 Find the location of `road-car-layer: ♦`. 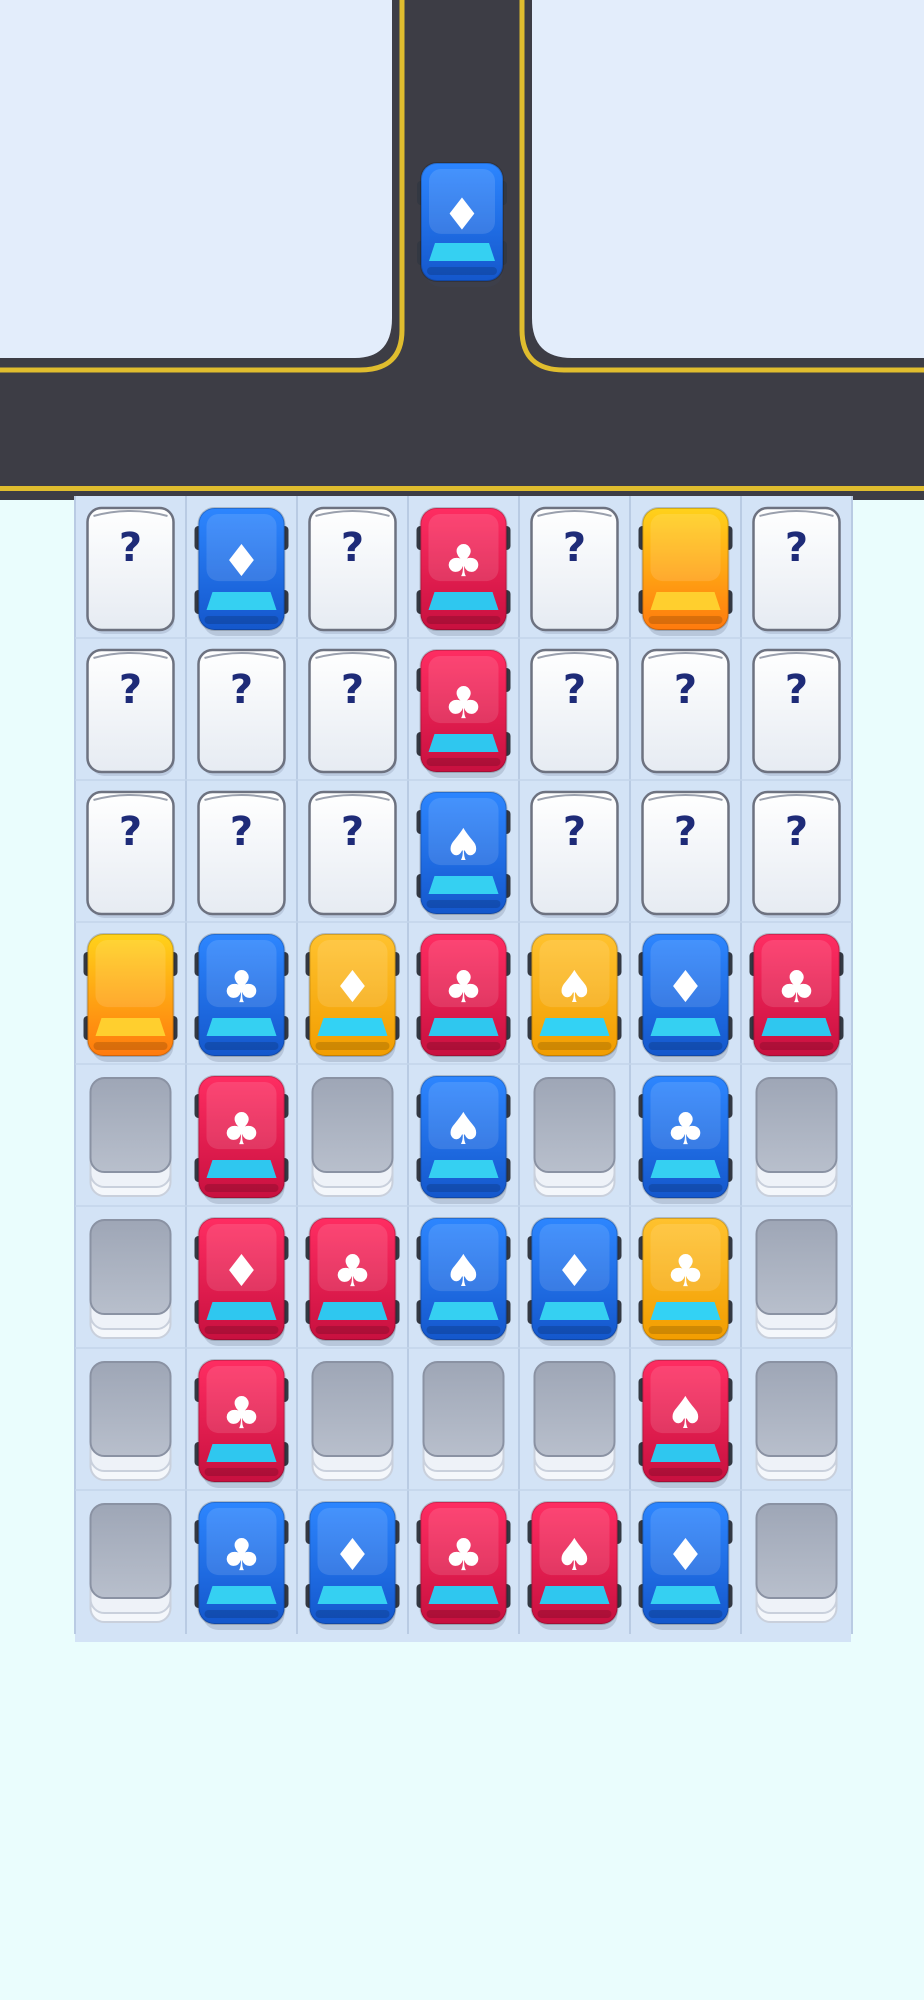

road-car-layer: ♦ is located at coordinates (462, 224).